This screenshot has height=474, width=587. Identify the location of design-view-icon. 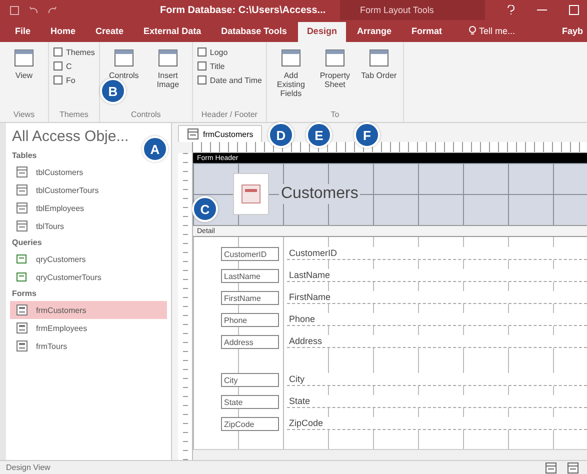
(573, 468).